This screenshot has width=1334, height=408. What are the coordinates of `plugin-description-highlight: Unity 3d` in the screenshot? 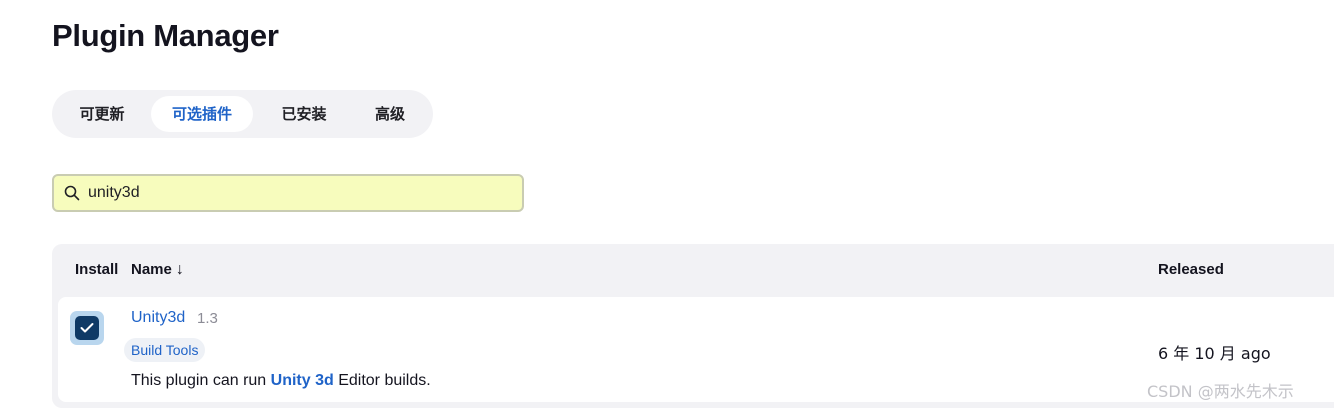 It's located at (302, 380).